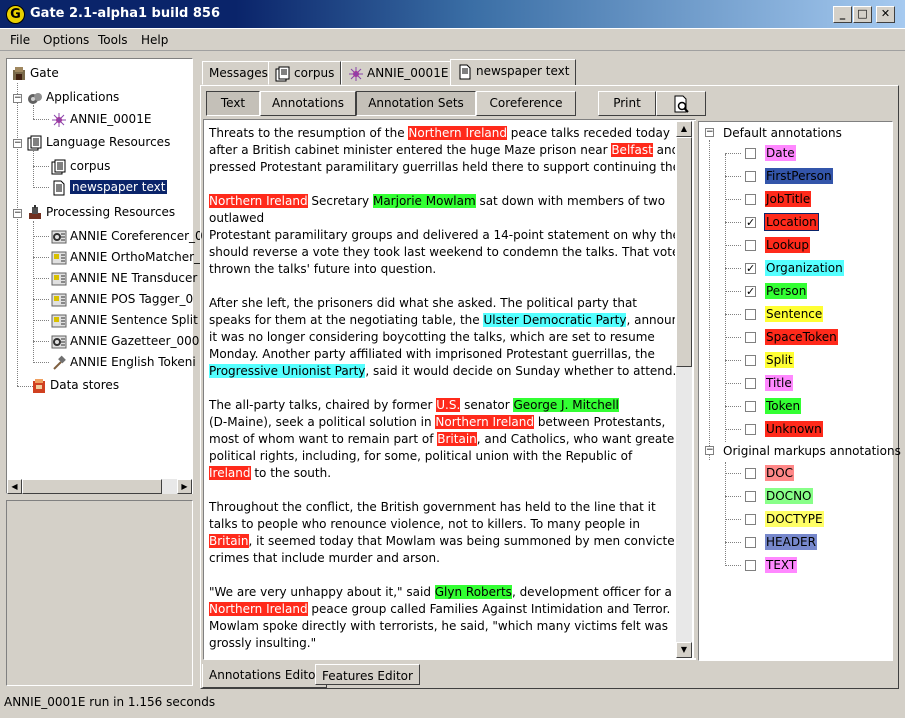  What do you see at coordinates (788, 176) in the screenshot?
I see `annotation-type-firstperson: FirstPerson` at bounding box center [788, 176].